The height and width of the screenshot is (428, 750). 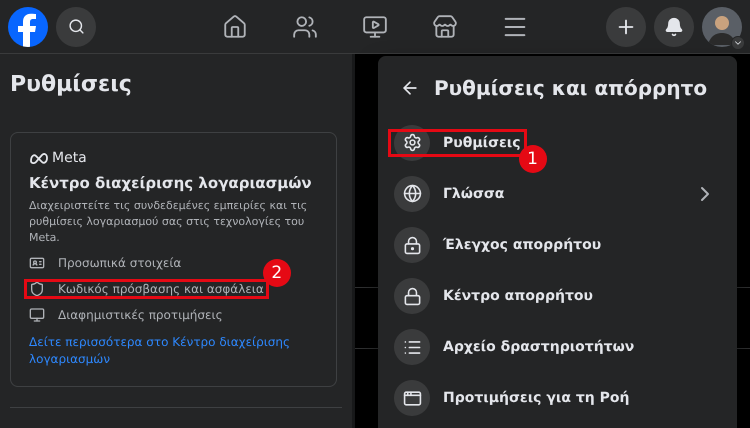 What do you see at coordinates (557, 398) in the screenshot?
I see `menu-item: Προτιμήσεις για τη Ροή` at bounding box center [557, 398].